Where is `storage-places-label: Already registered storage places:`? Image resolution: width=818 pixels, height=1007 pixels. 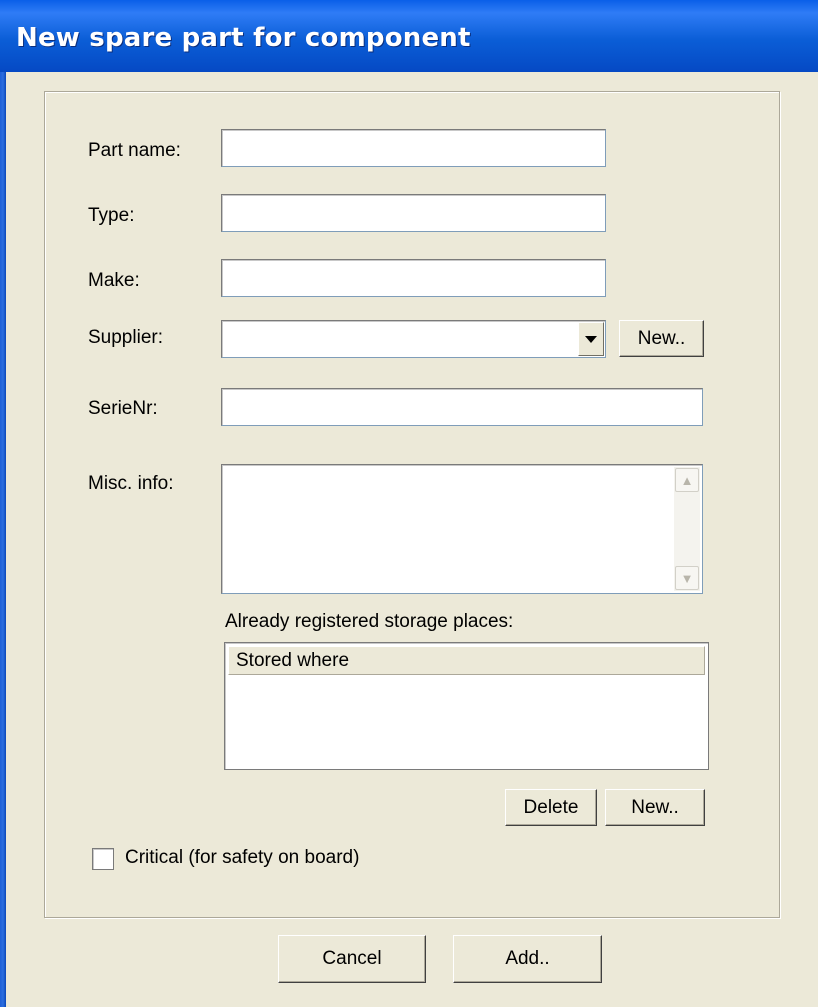
storage-places-label: Already registered storage places: is located at coordinates (369, 621).